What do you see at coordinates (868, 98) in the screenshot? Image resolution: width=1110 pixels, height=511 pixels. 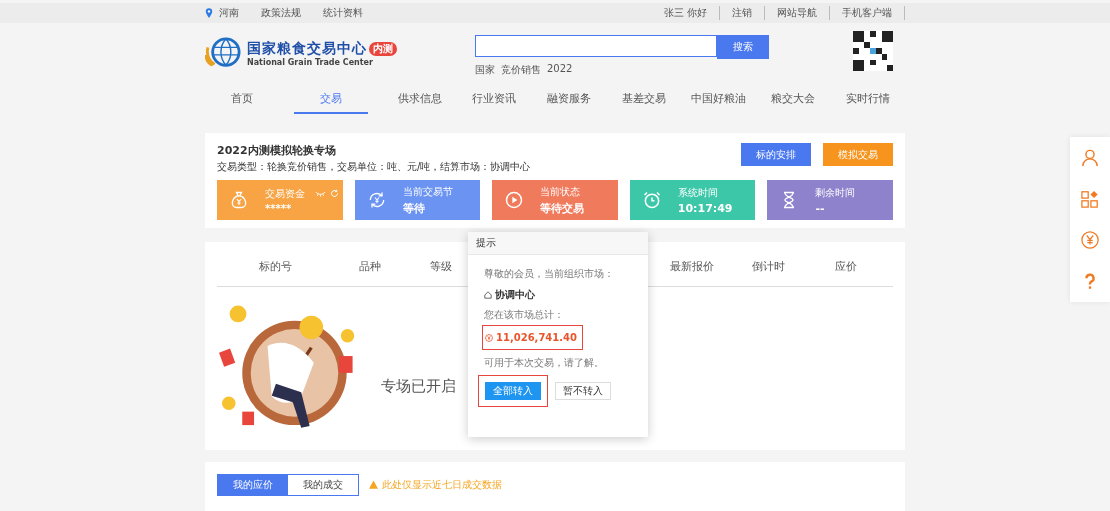 I see `nav-tab: 实时行情` at bounding box center [868, 98].